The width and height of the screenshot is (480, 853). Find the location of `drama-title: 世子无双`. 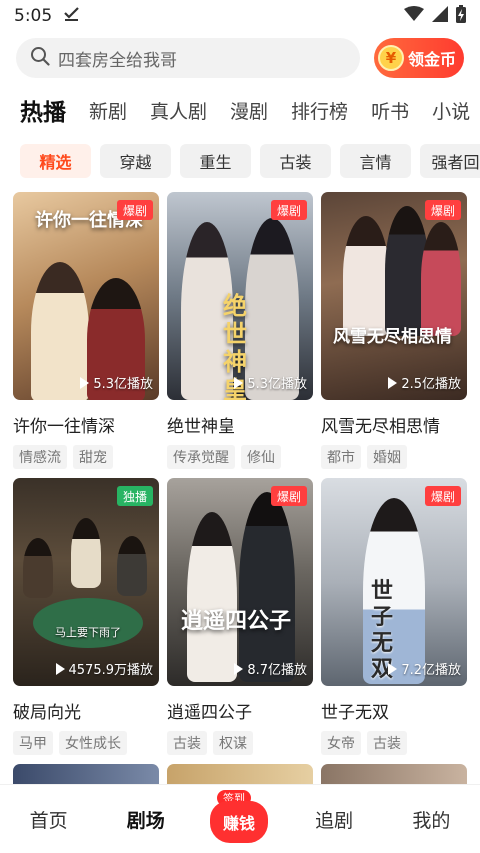

drama-title: 世子无双 is located at coordinates (394, 710).